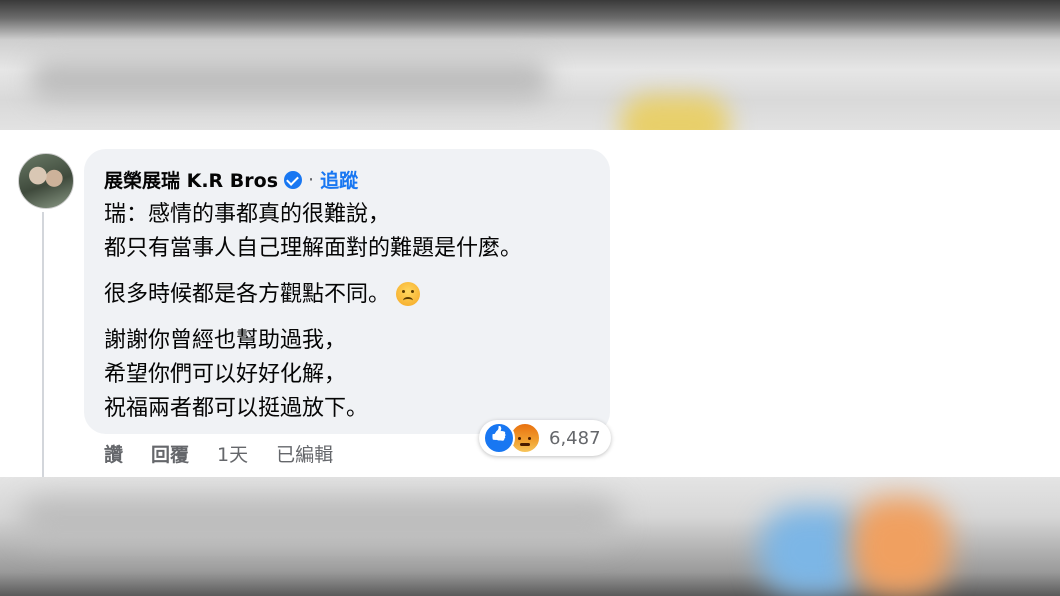  What do you see at coordinates (225, 374) in the screenshot?
I see `comment-line: 希望你們可以好好化解，` at bounding box center [225, 374].